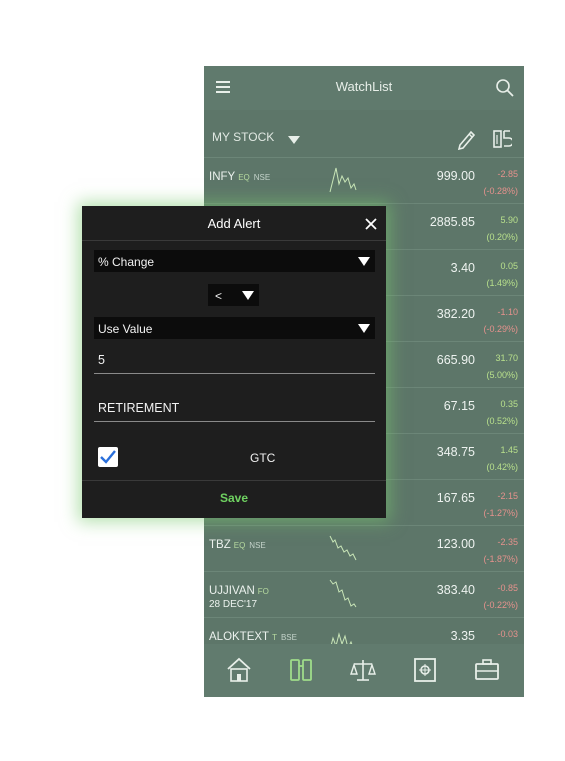 The image size is (565, 761). Describe the element at coordinates (500, 329) in the screenshot. I see `stock-change-percent: (-0.29%)` at that location.